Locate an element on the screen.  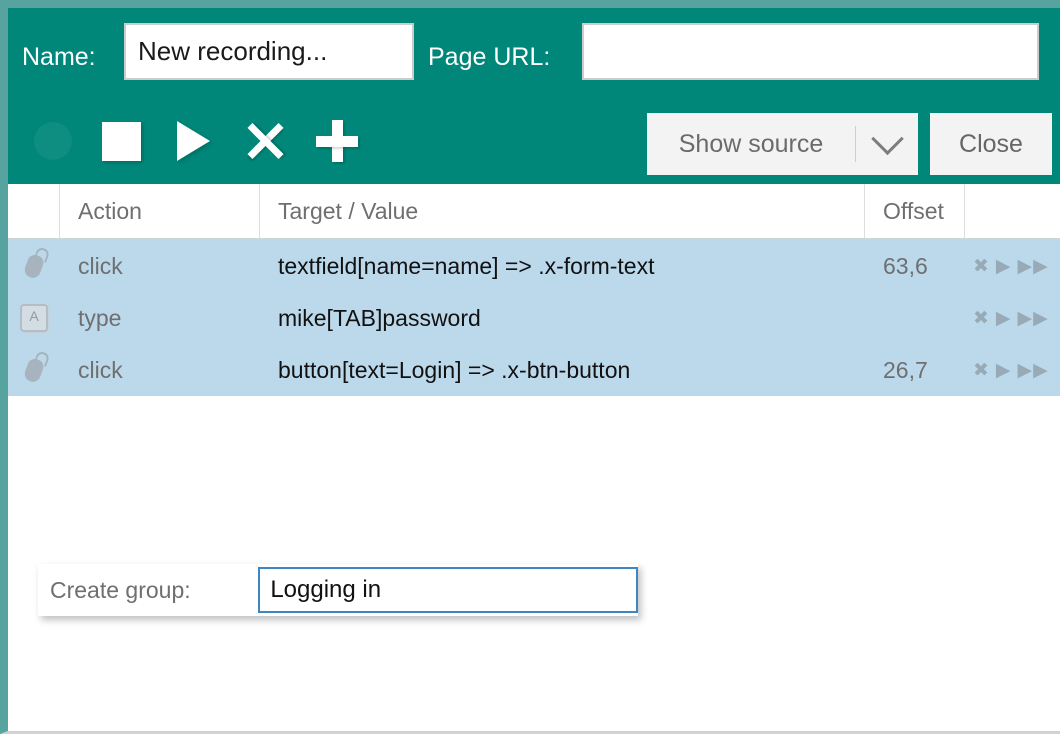
row-target: button[text=Login] => .x-btn-button is located at coordinates (454, 369).